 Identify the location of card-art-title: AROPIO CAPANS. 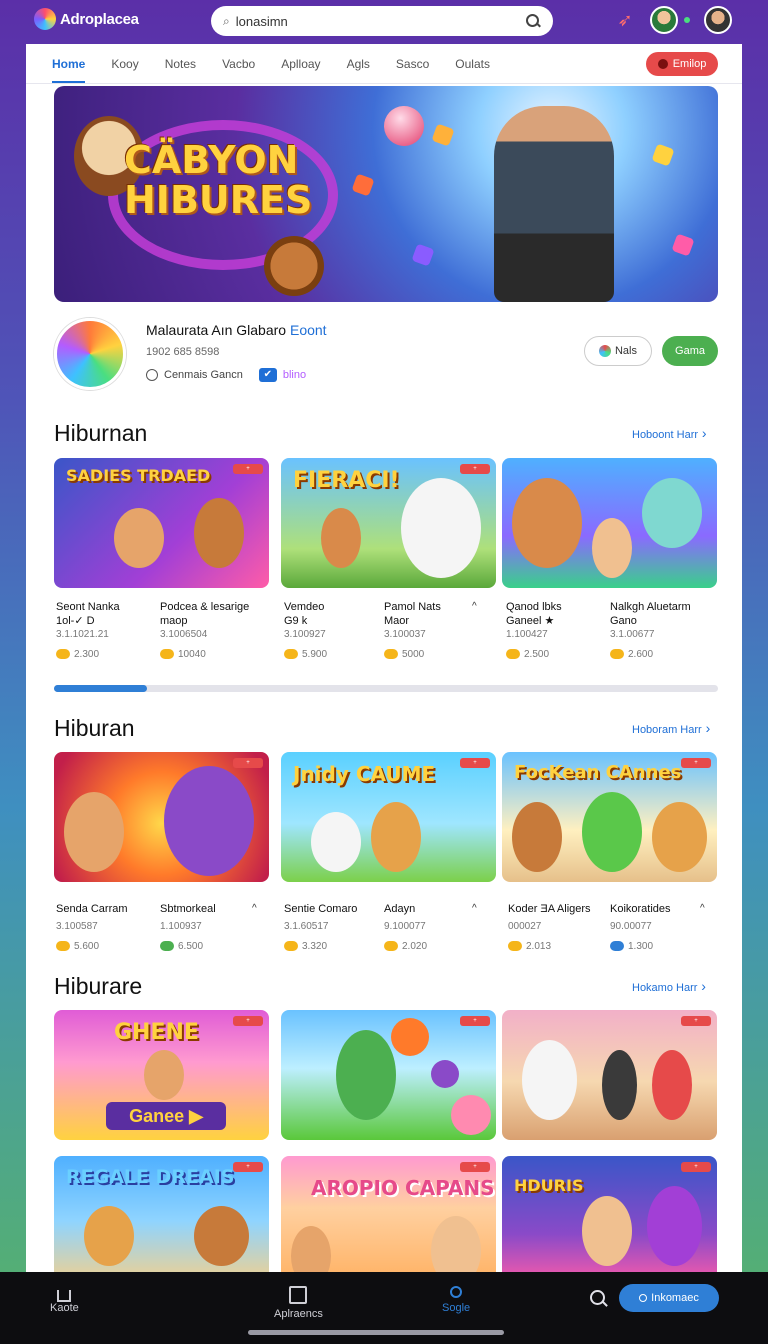
(403, 1188).